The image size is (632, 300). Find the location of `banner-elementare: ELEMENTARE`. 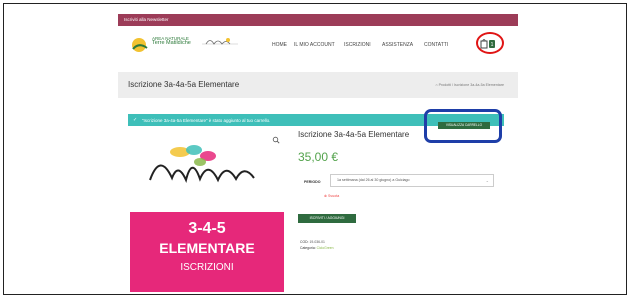

banner-elementare: ELEMENTARE is located at coordinates (207, 248).